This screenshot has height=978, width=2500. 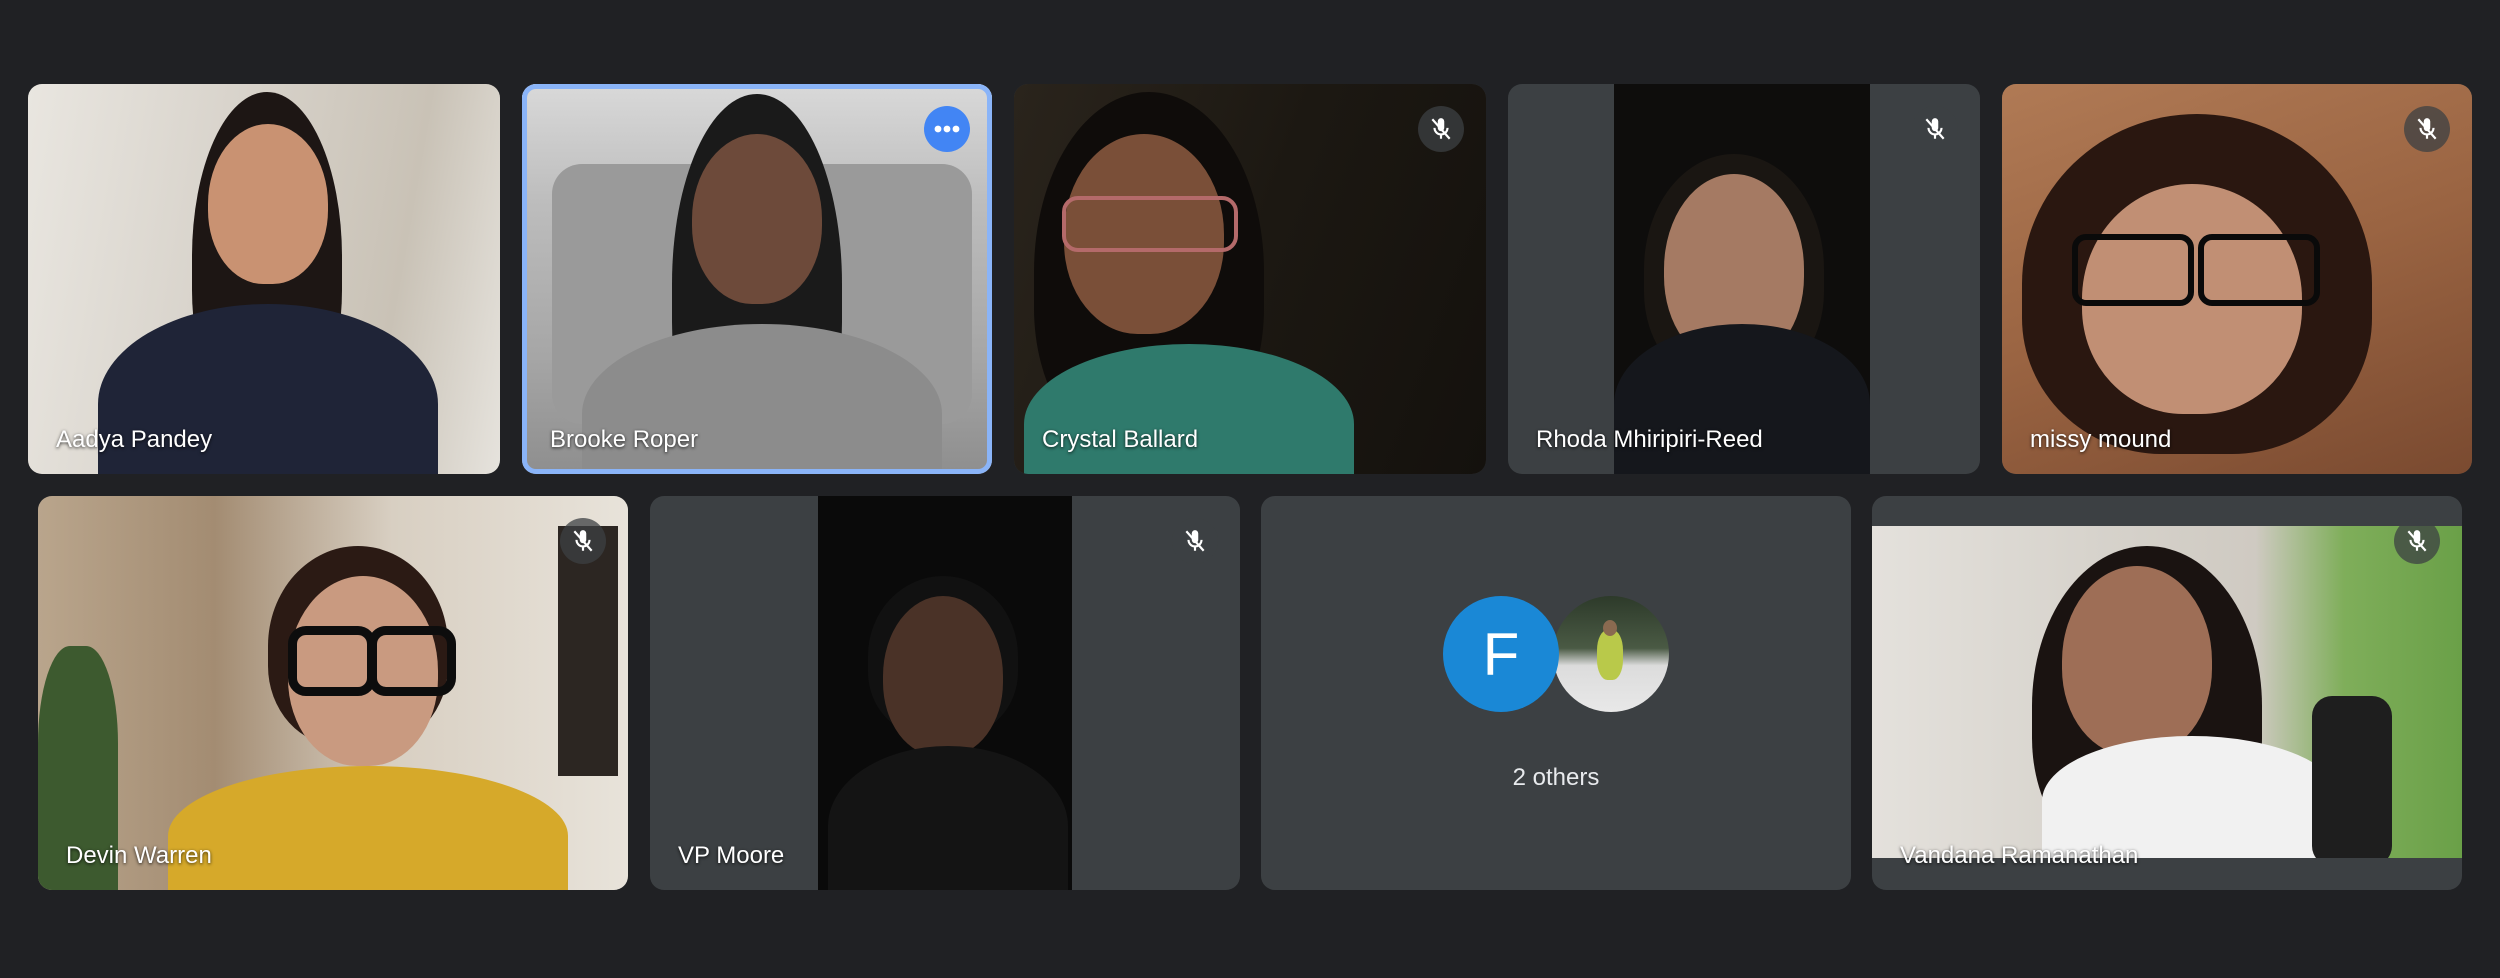 I want to click on more-options-button, so click(x=947, y=129).